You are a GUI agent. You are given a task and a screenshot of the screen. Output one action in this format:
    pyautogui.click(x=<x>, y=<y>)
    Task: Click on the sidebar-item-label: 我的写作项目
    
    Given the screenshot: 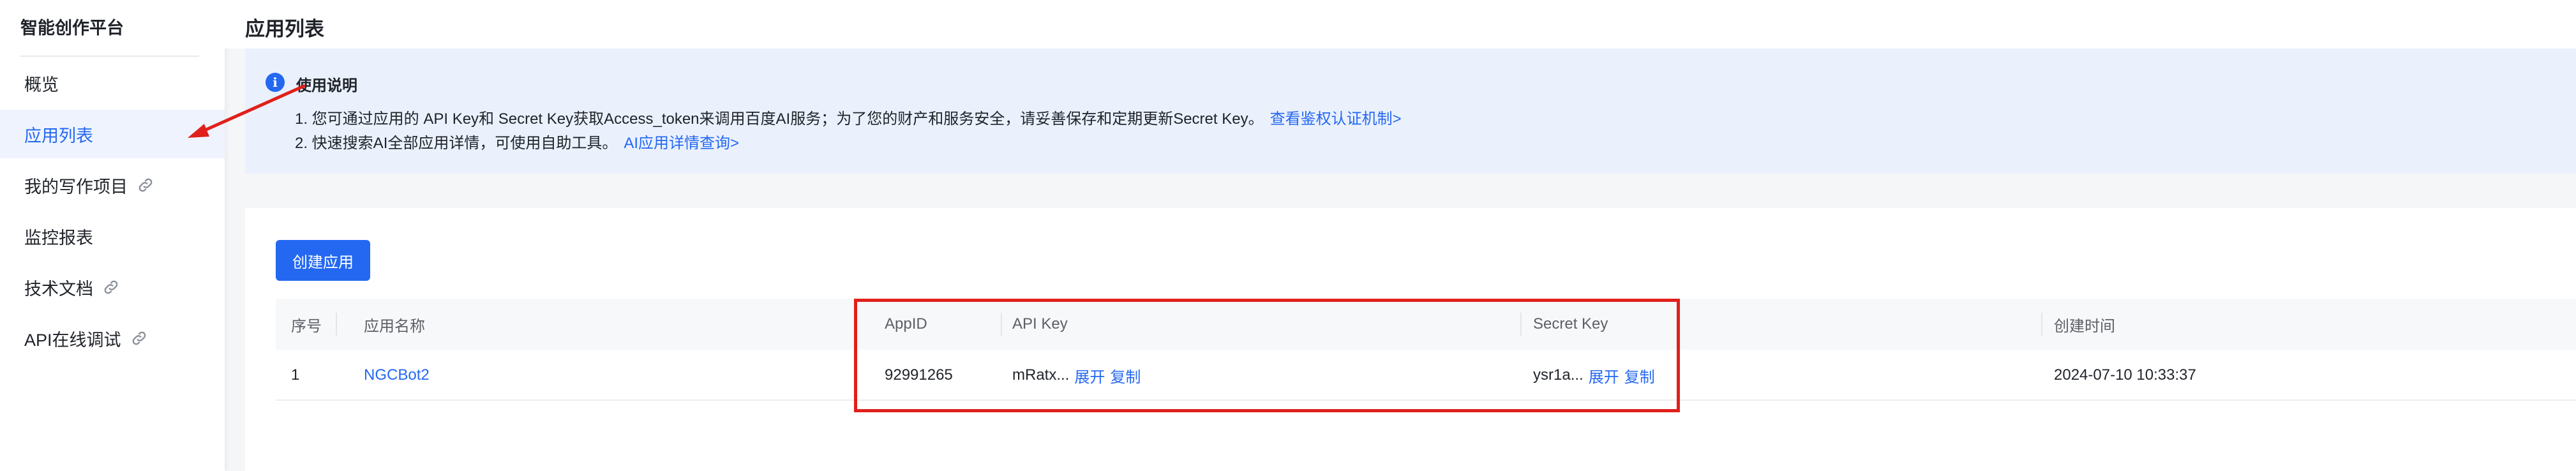 What is the action you would take?
    pyautogui.click(x=76, y=187)
    